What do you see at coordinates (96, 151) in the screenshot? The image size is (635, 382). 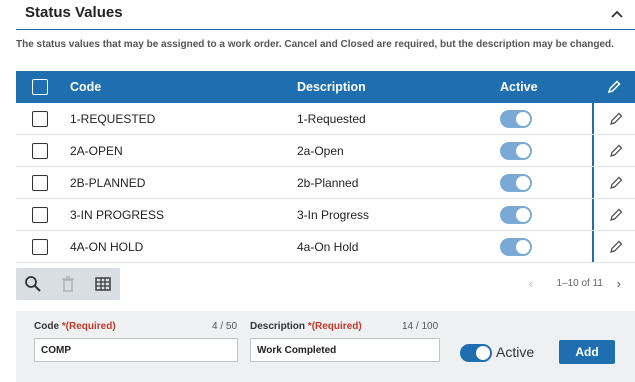 I see `row-code: 2A-OPEN` at bounding box center [96, 151].